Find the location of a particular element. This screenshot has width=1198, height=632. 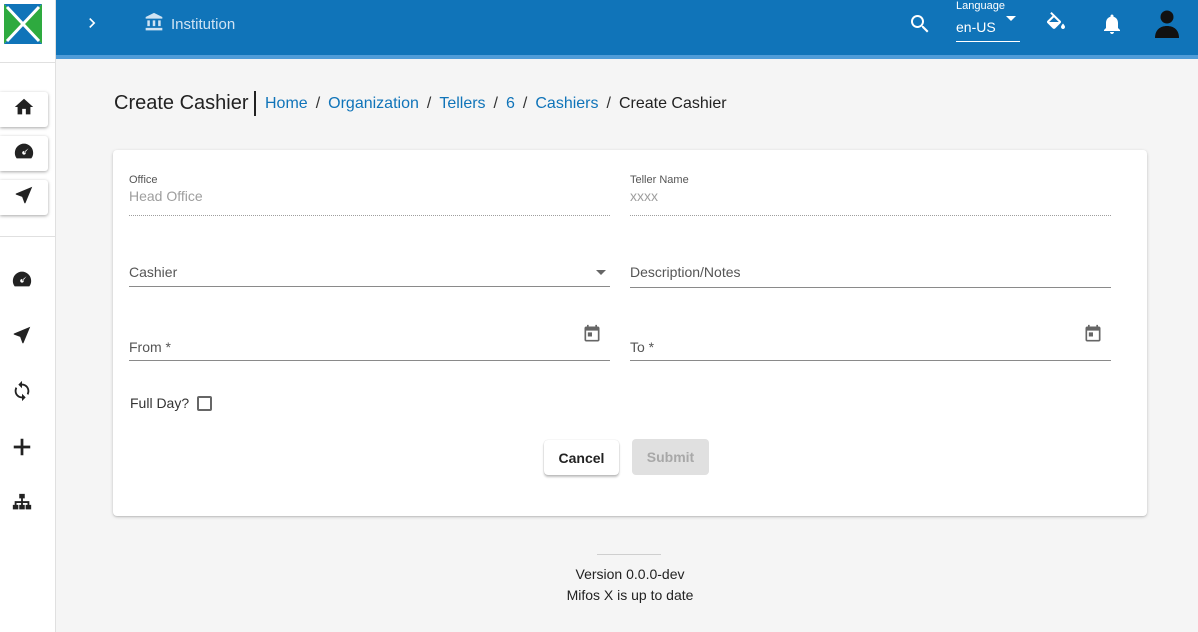

sitemap-icon is located at coordinates (22, 505).